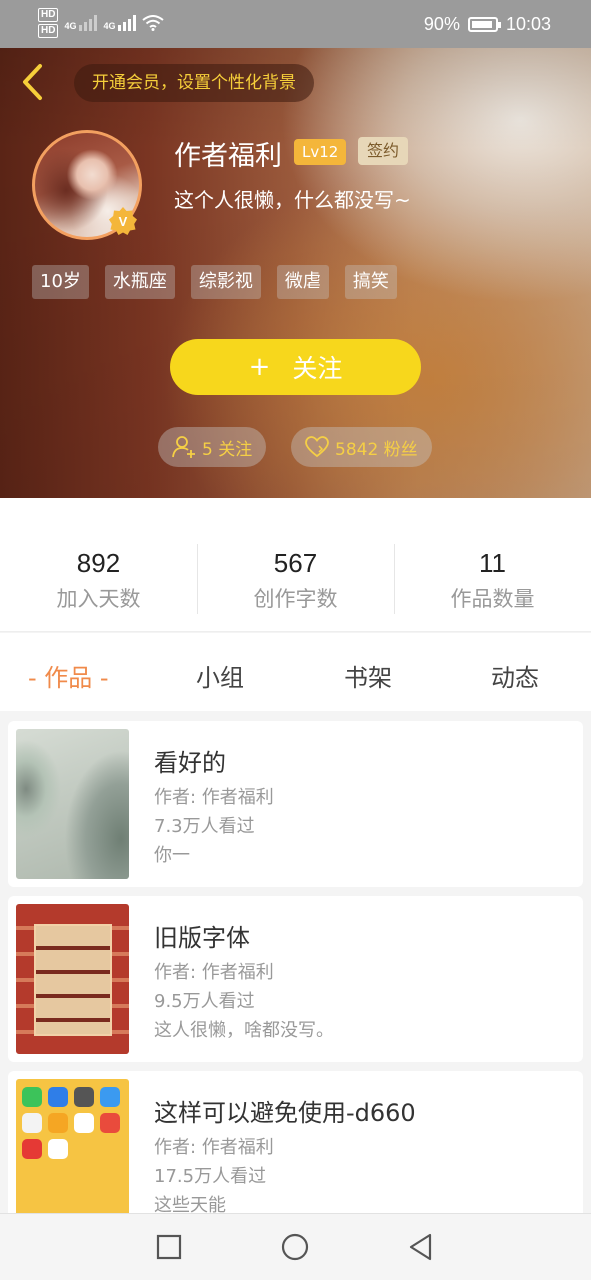  What do you see at coordinates (87, 185) in the screenshot?
I see `avatar: V` at bounding box center [87, 185].